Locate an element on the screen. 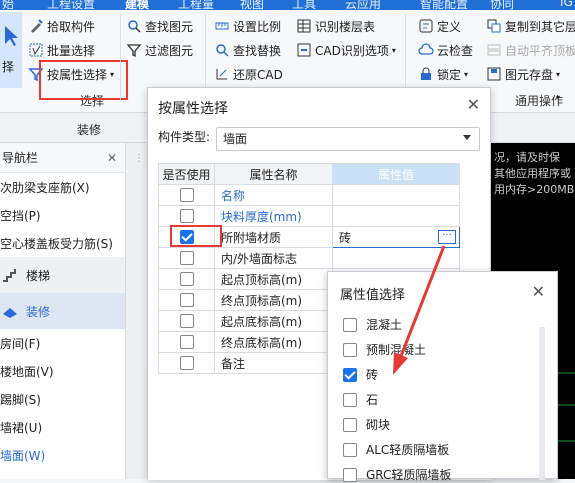 This screenshot has width=575, height=483. pick-component-button: 拾取构件 is located at coordinates (61, 26).